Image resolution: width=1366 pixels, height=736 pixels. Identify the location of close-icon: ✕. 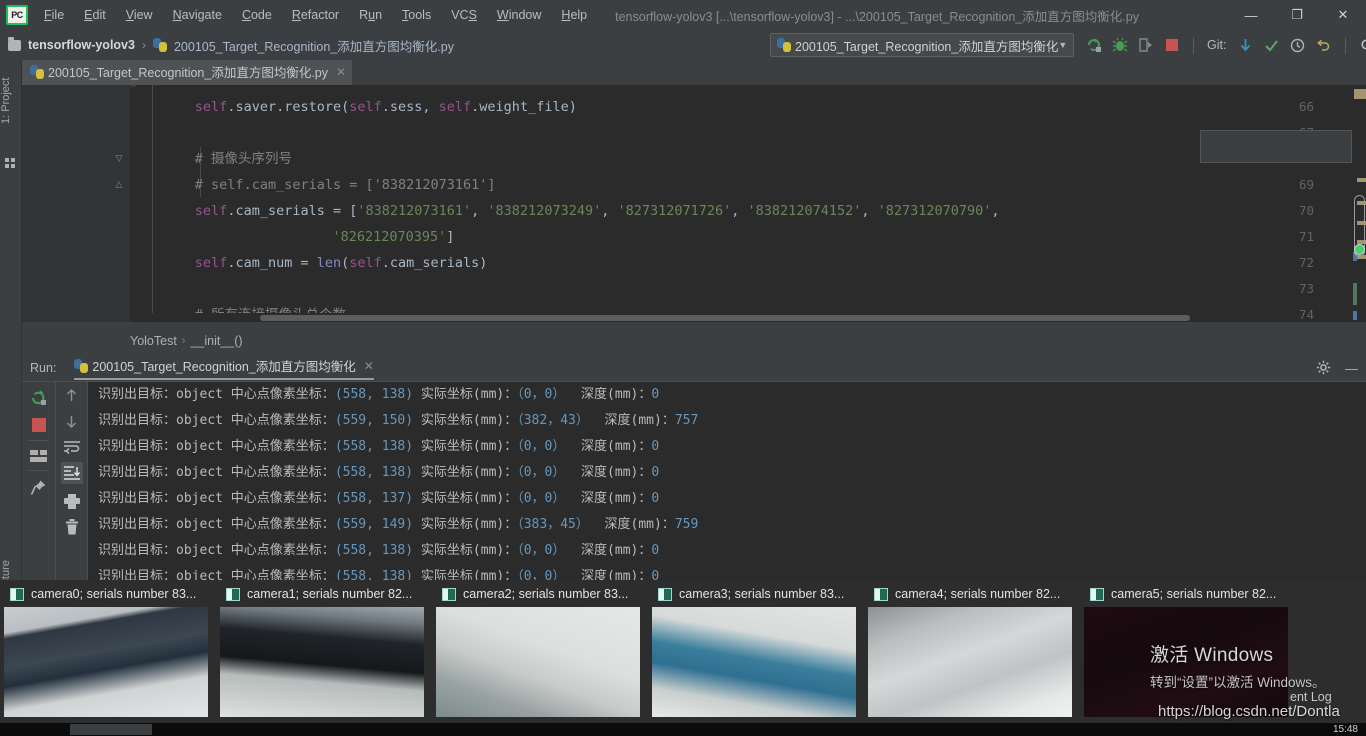
(341, 72).